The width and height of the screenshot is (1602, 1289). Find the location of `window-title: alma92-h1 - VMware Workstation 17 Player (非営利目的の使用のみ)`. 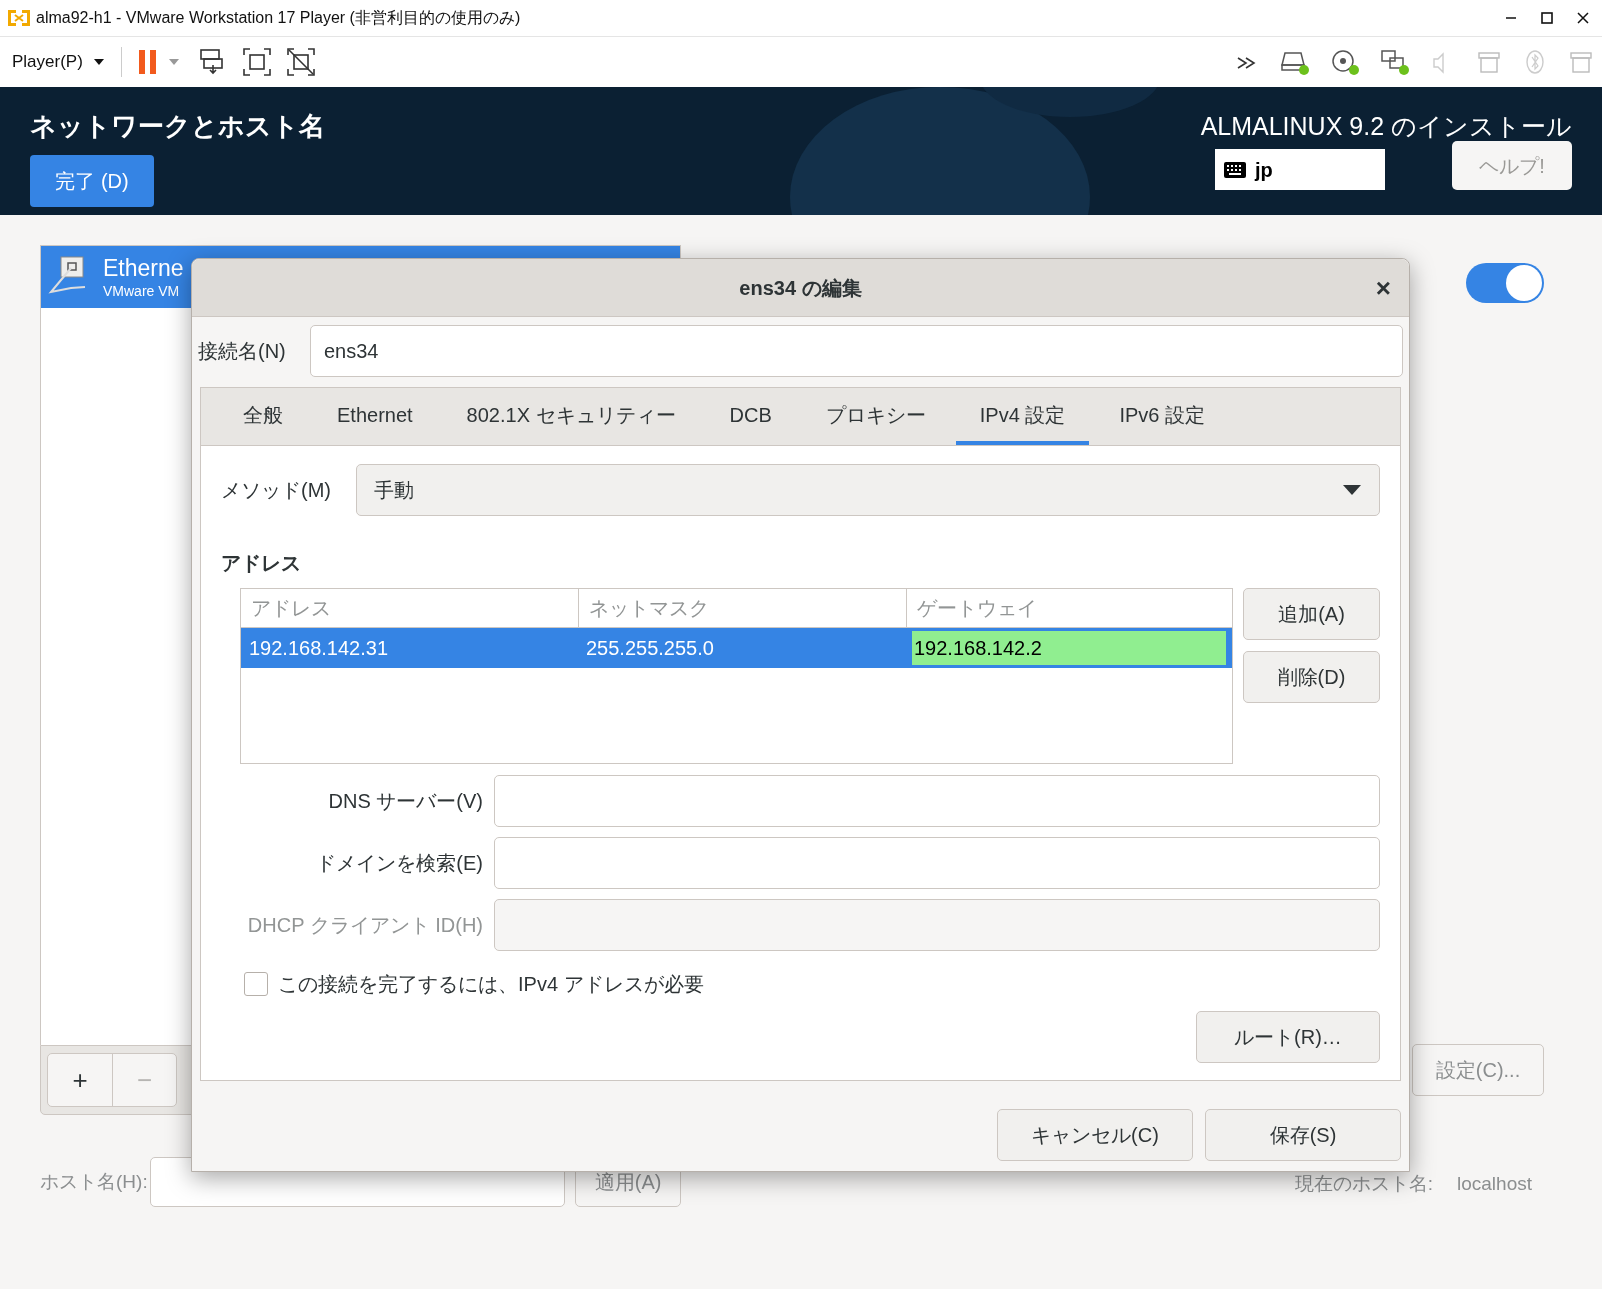

window-title: alma92-h1 - VMware Workstation 17 Player (非営利目的の使用のみ) is located at coordinates (278, 18).